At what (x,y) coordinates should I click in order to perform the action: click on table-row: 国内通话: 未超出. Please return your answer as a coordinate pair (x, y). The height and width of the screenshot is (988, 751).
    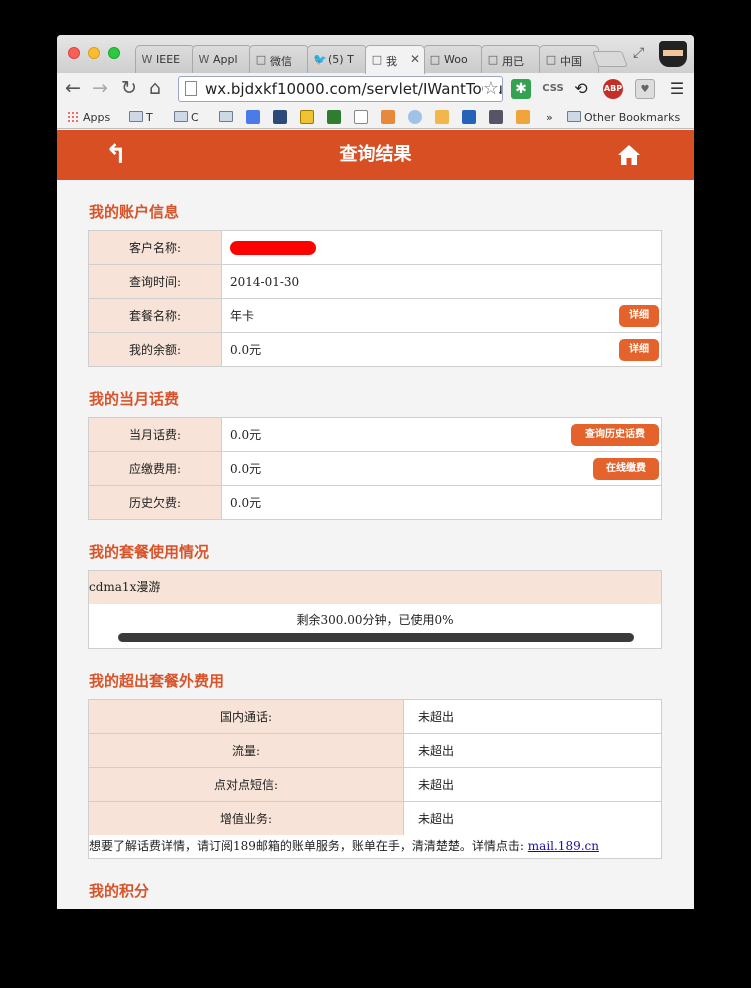
    Looking at the image, I should click on (375, 716).